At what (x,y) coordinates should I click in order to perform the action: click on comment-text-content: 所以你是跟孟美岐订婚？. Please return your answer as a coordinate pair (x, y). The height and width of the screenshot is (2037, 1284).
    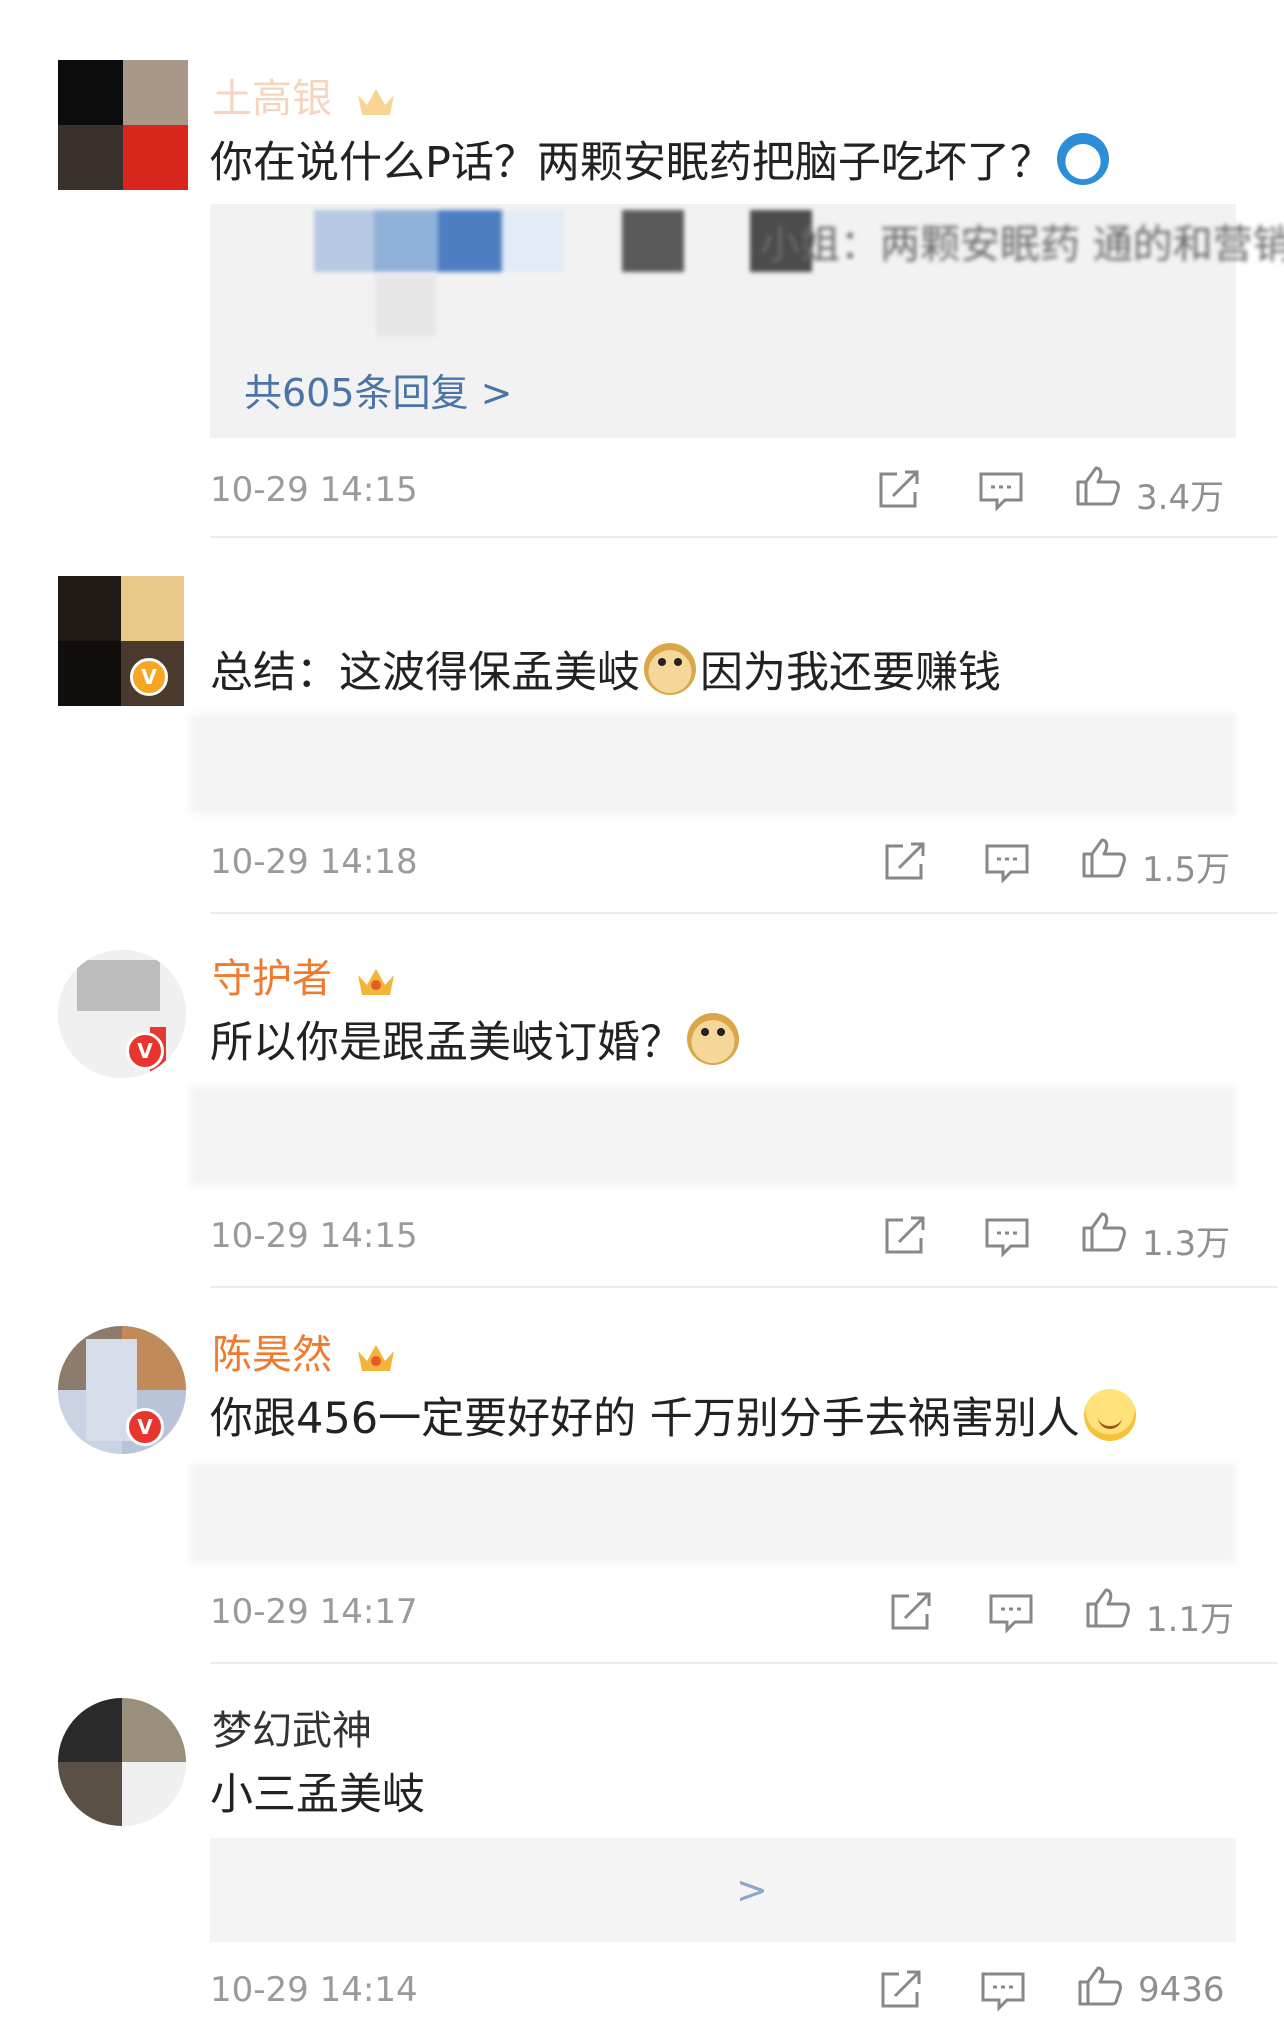
    Looking at the image, I should click on (446, 1043).